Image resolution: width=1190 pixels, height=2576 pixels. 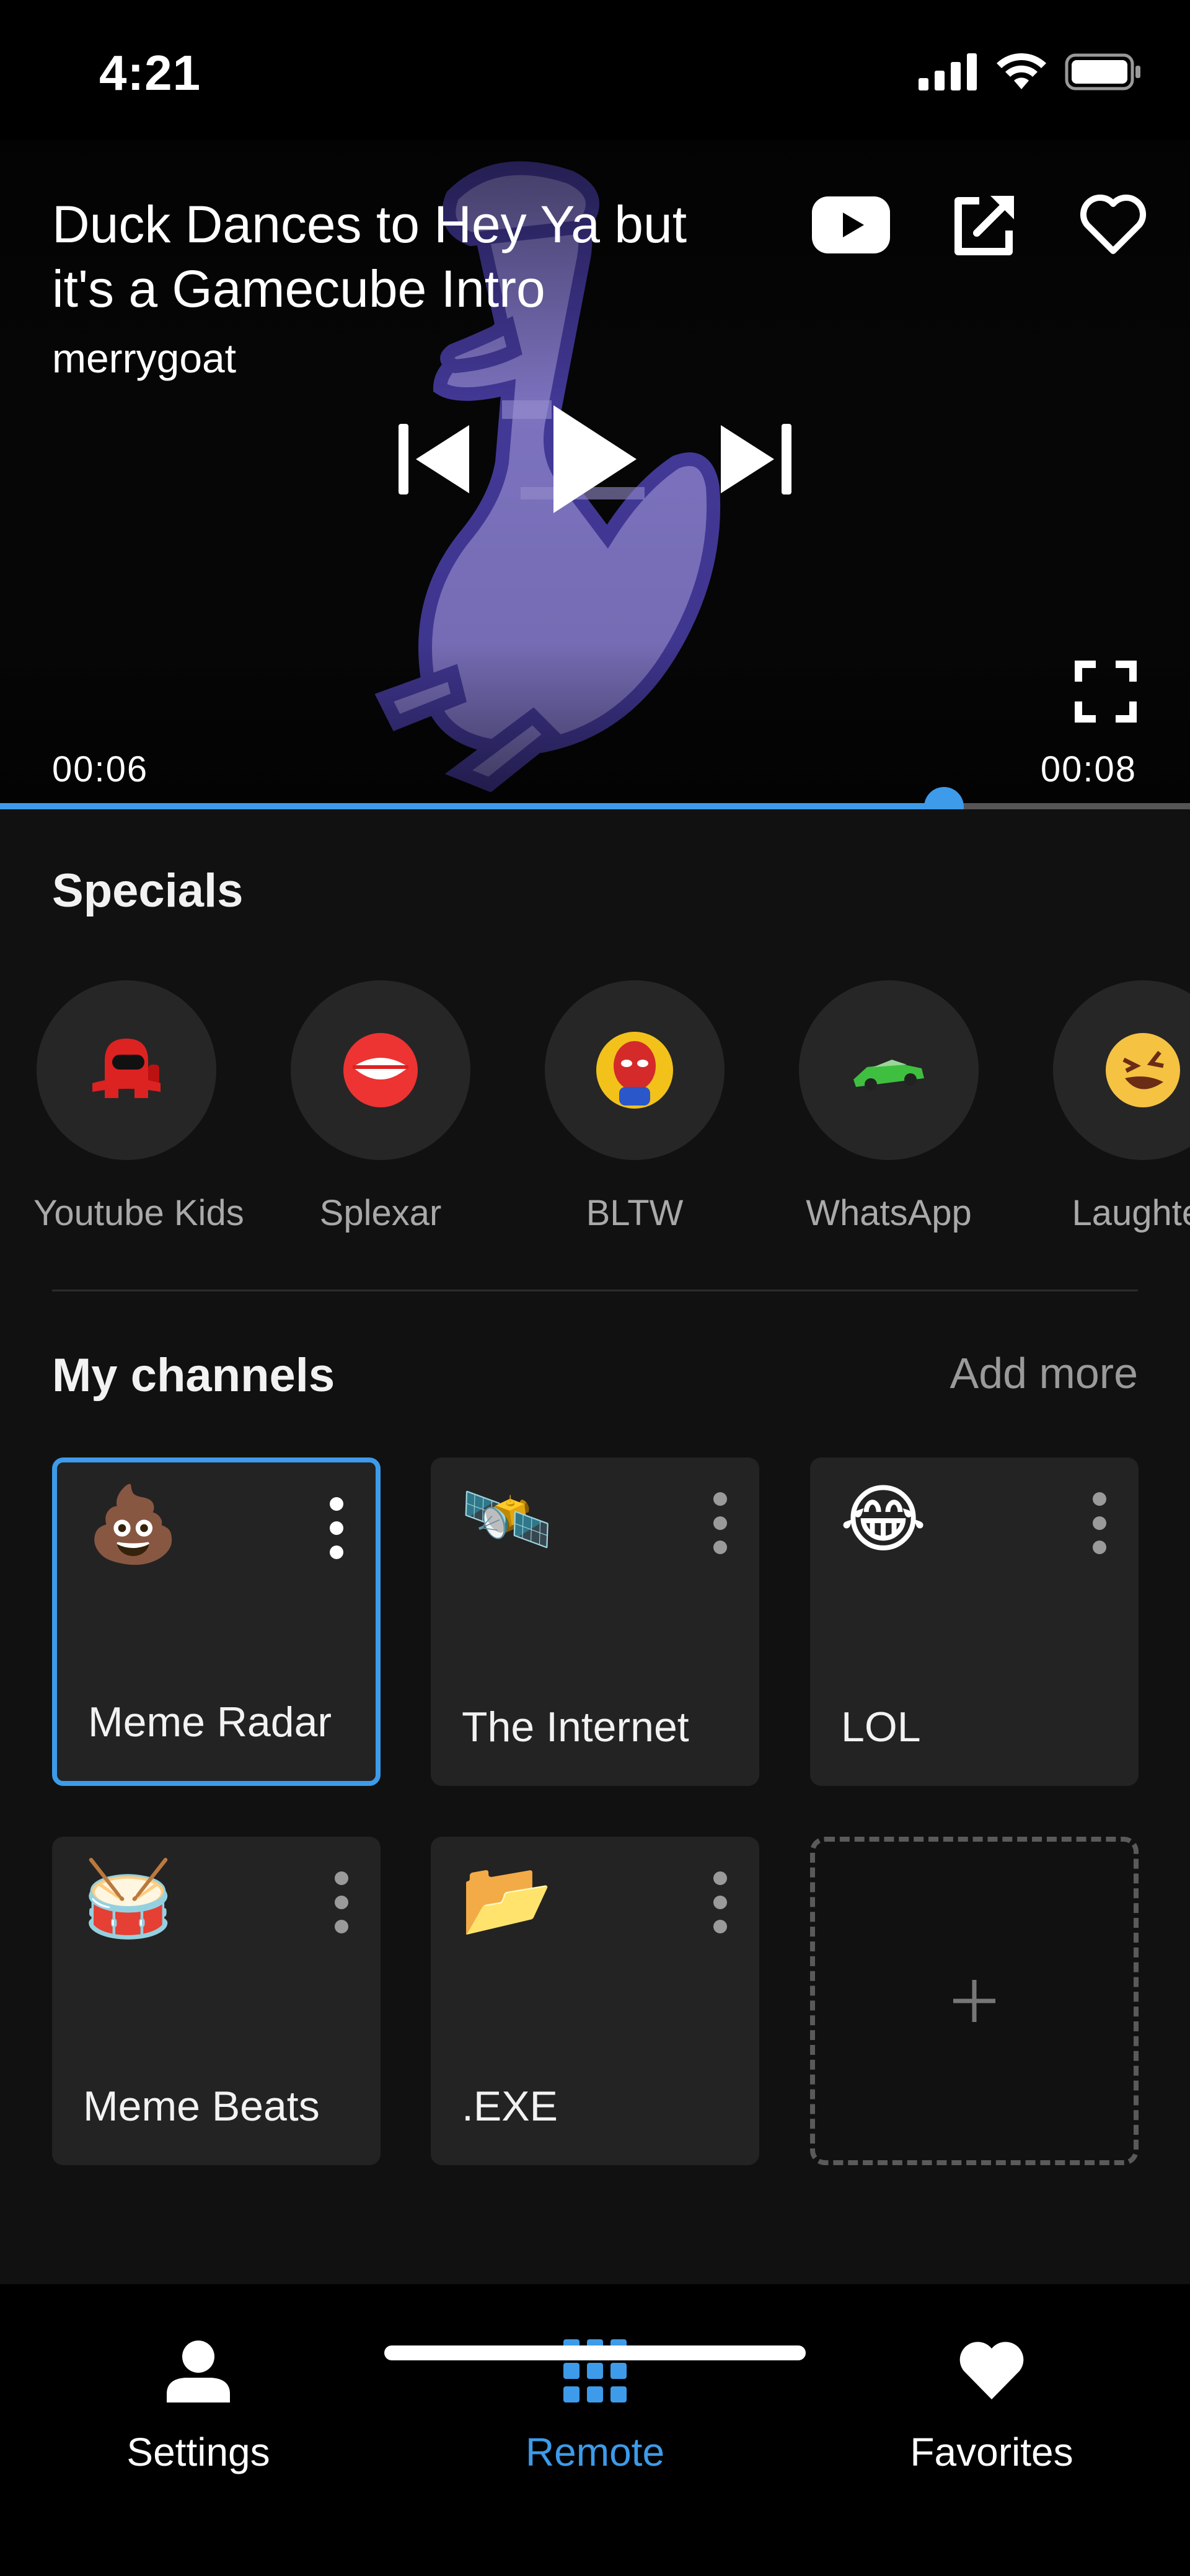 I want to click on channel-label: LOL, so click(x=881, y=1727).